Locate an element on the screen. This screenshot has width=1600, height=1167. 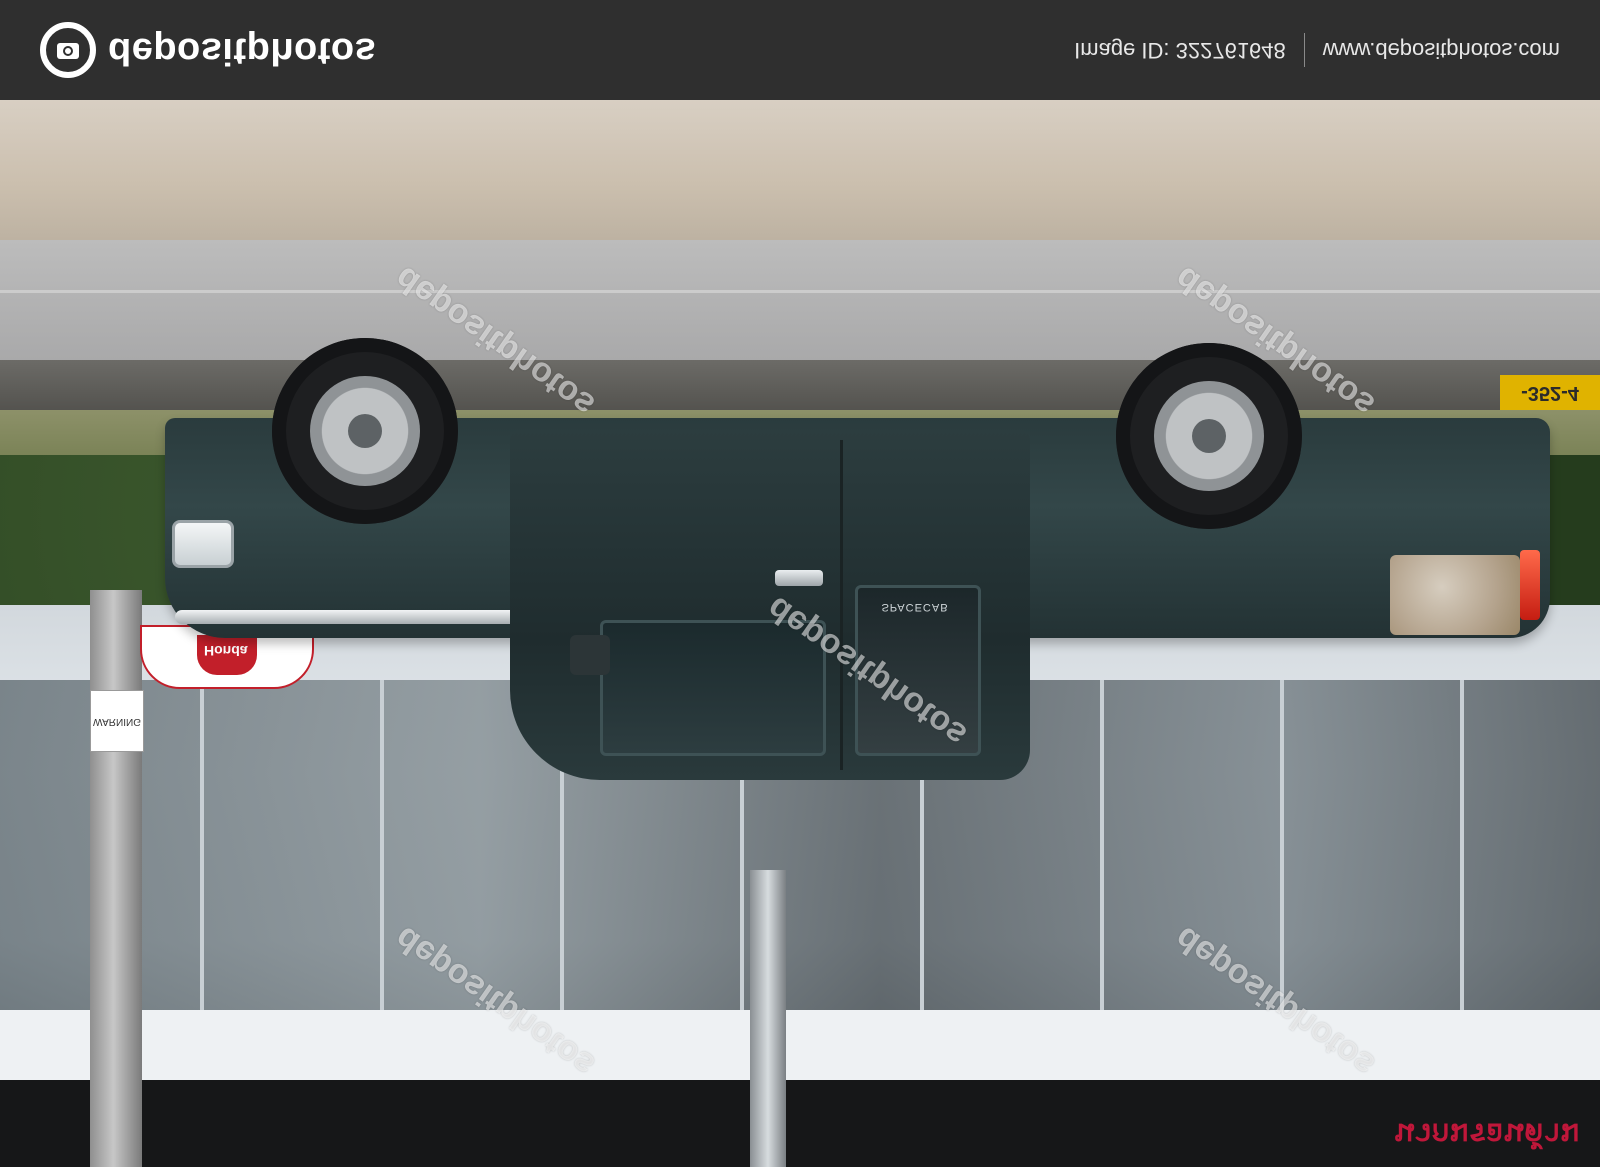
headlight is located at coordinates (203, 544).